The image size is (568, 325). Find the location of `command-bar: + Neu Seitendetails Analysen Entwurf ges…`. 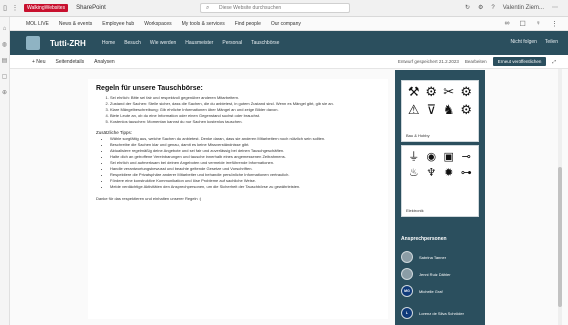

command-bar: + Neu Seitendetails Analysen Entwurf ges… is located at coordinates (289, 62).